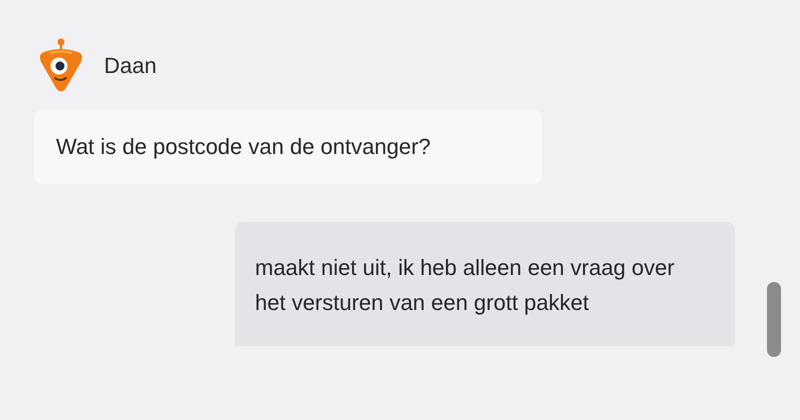 This screenshot has width=800, height=420. What do you see at coordinates (774, 319) in the screenshot?
I see `scrollbar-thumb` at bounding box center [774, 319].